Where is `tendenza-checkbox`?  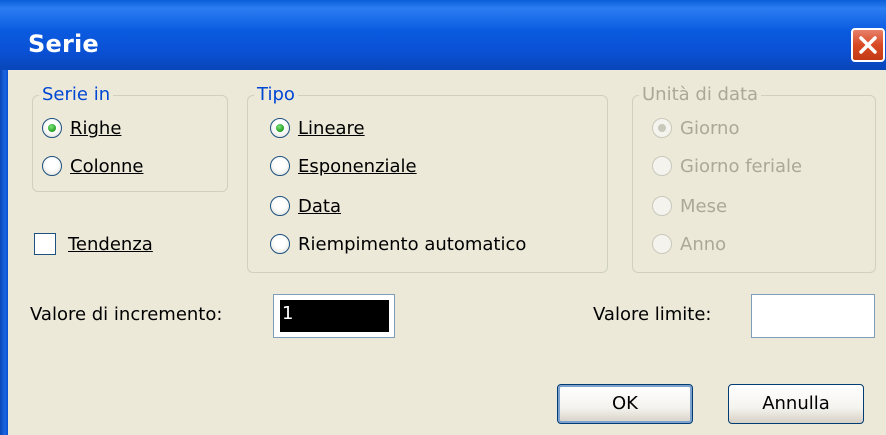 tendenza-checkbox is located at coordinates (45, 244).